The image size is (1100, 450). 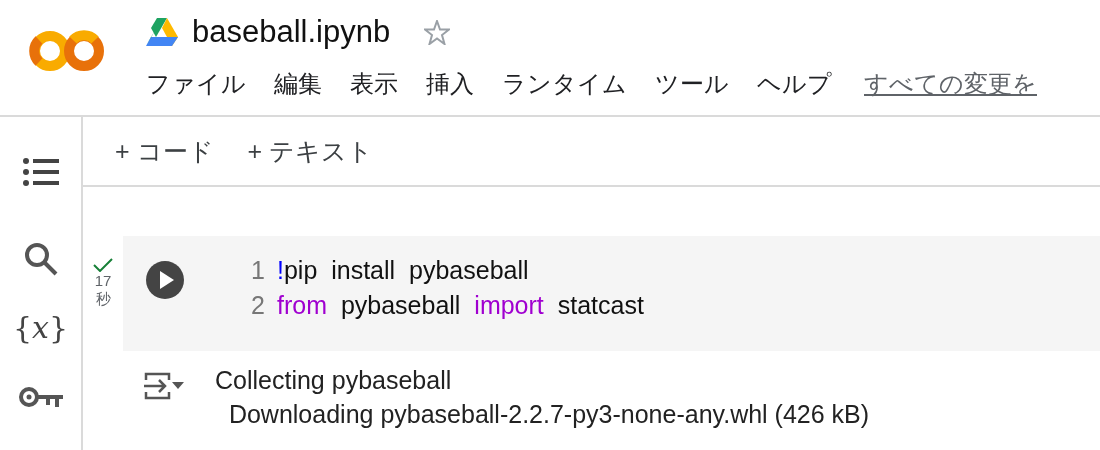 What do you see at coordinates (334, 380) in the screenshot?
I see `output-line: Collecting pybaseball` at bounding box center [334, 380].